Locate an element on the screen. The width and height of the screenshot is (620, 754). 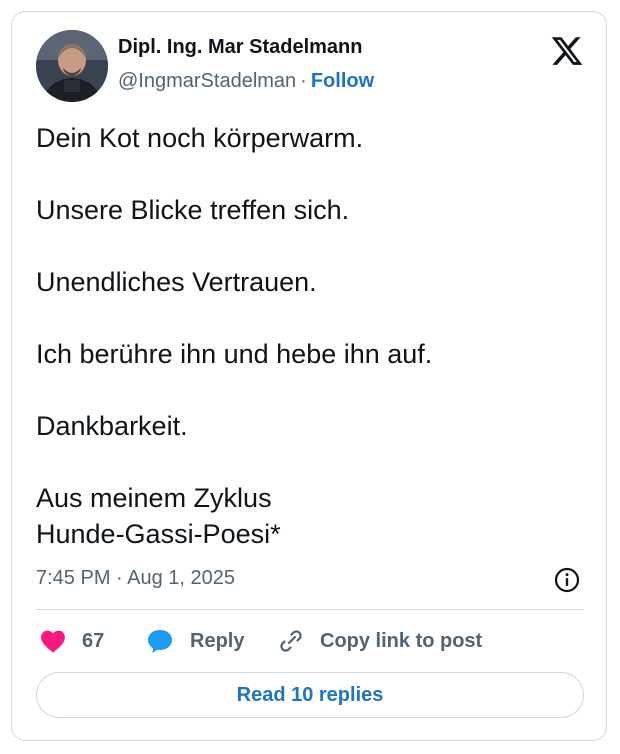
author-handle-row: @IngmarStadelman · Follow is located at coordinates (246, 81).